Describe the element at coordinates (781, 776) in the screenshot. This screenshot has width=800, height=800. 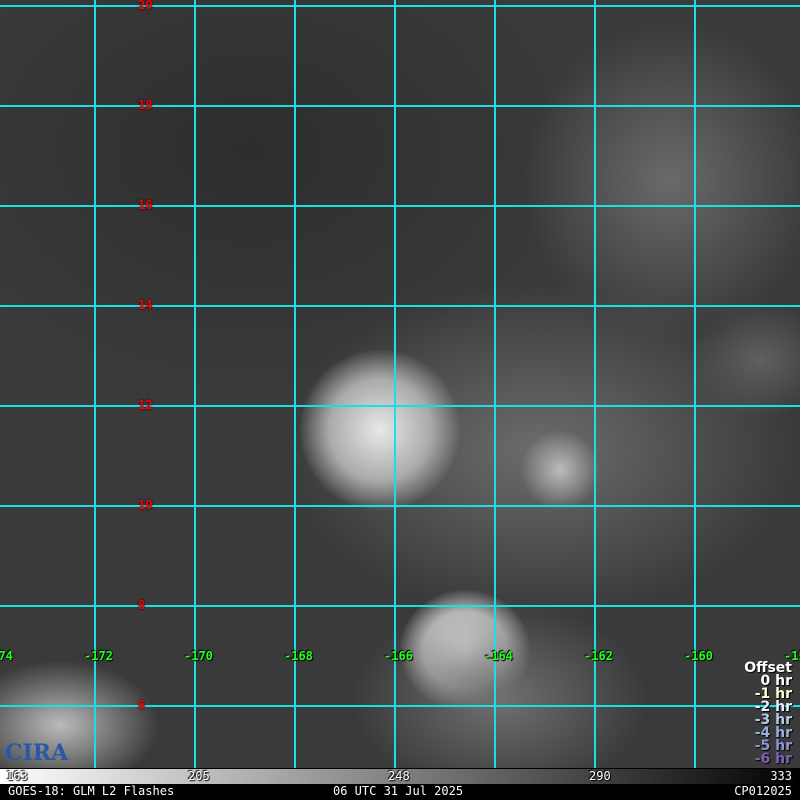
I see `colorbar-tick: 333` at that location.